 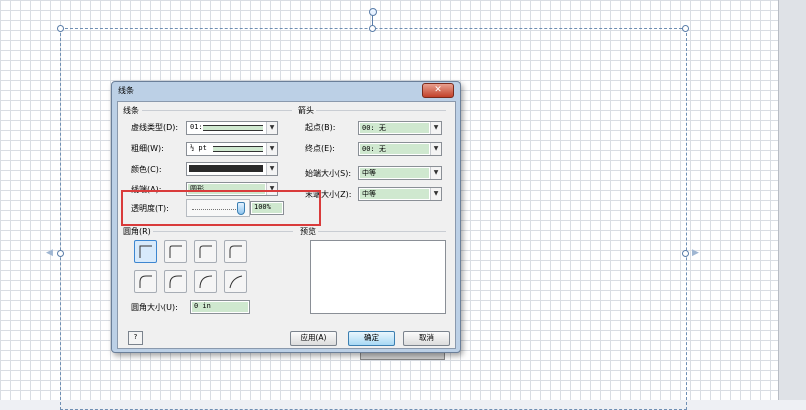 What do you see at coordinates (685, 28) in the screenshot?
I see `resize-handle-top-right` at bounding box center [685, 28].